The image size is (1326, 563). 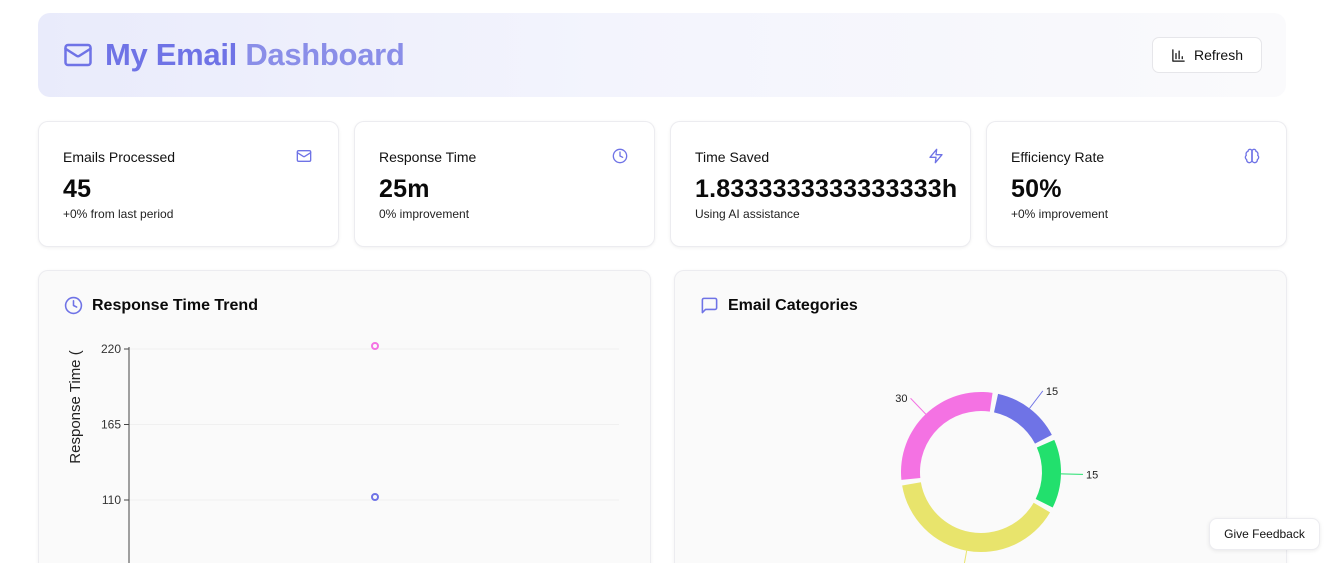 I want to click on stat-card-efficiency-rate: Efficiency Rate 50% +0% improvement, so click(x=1136, y=184).